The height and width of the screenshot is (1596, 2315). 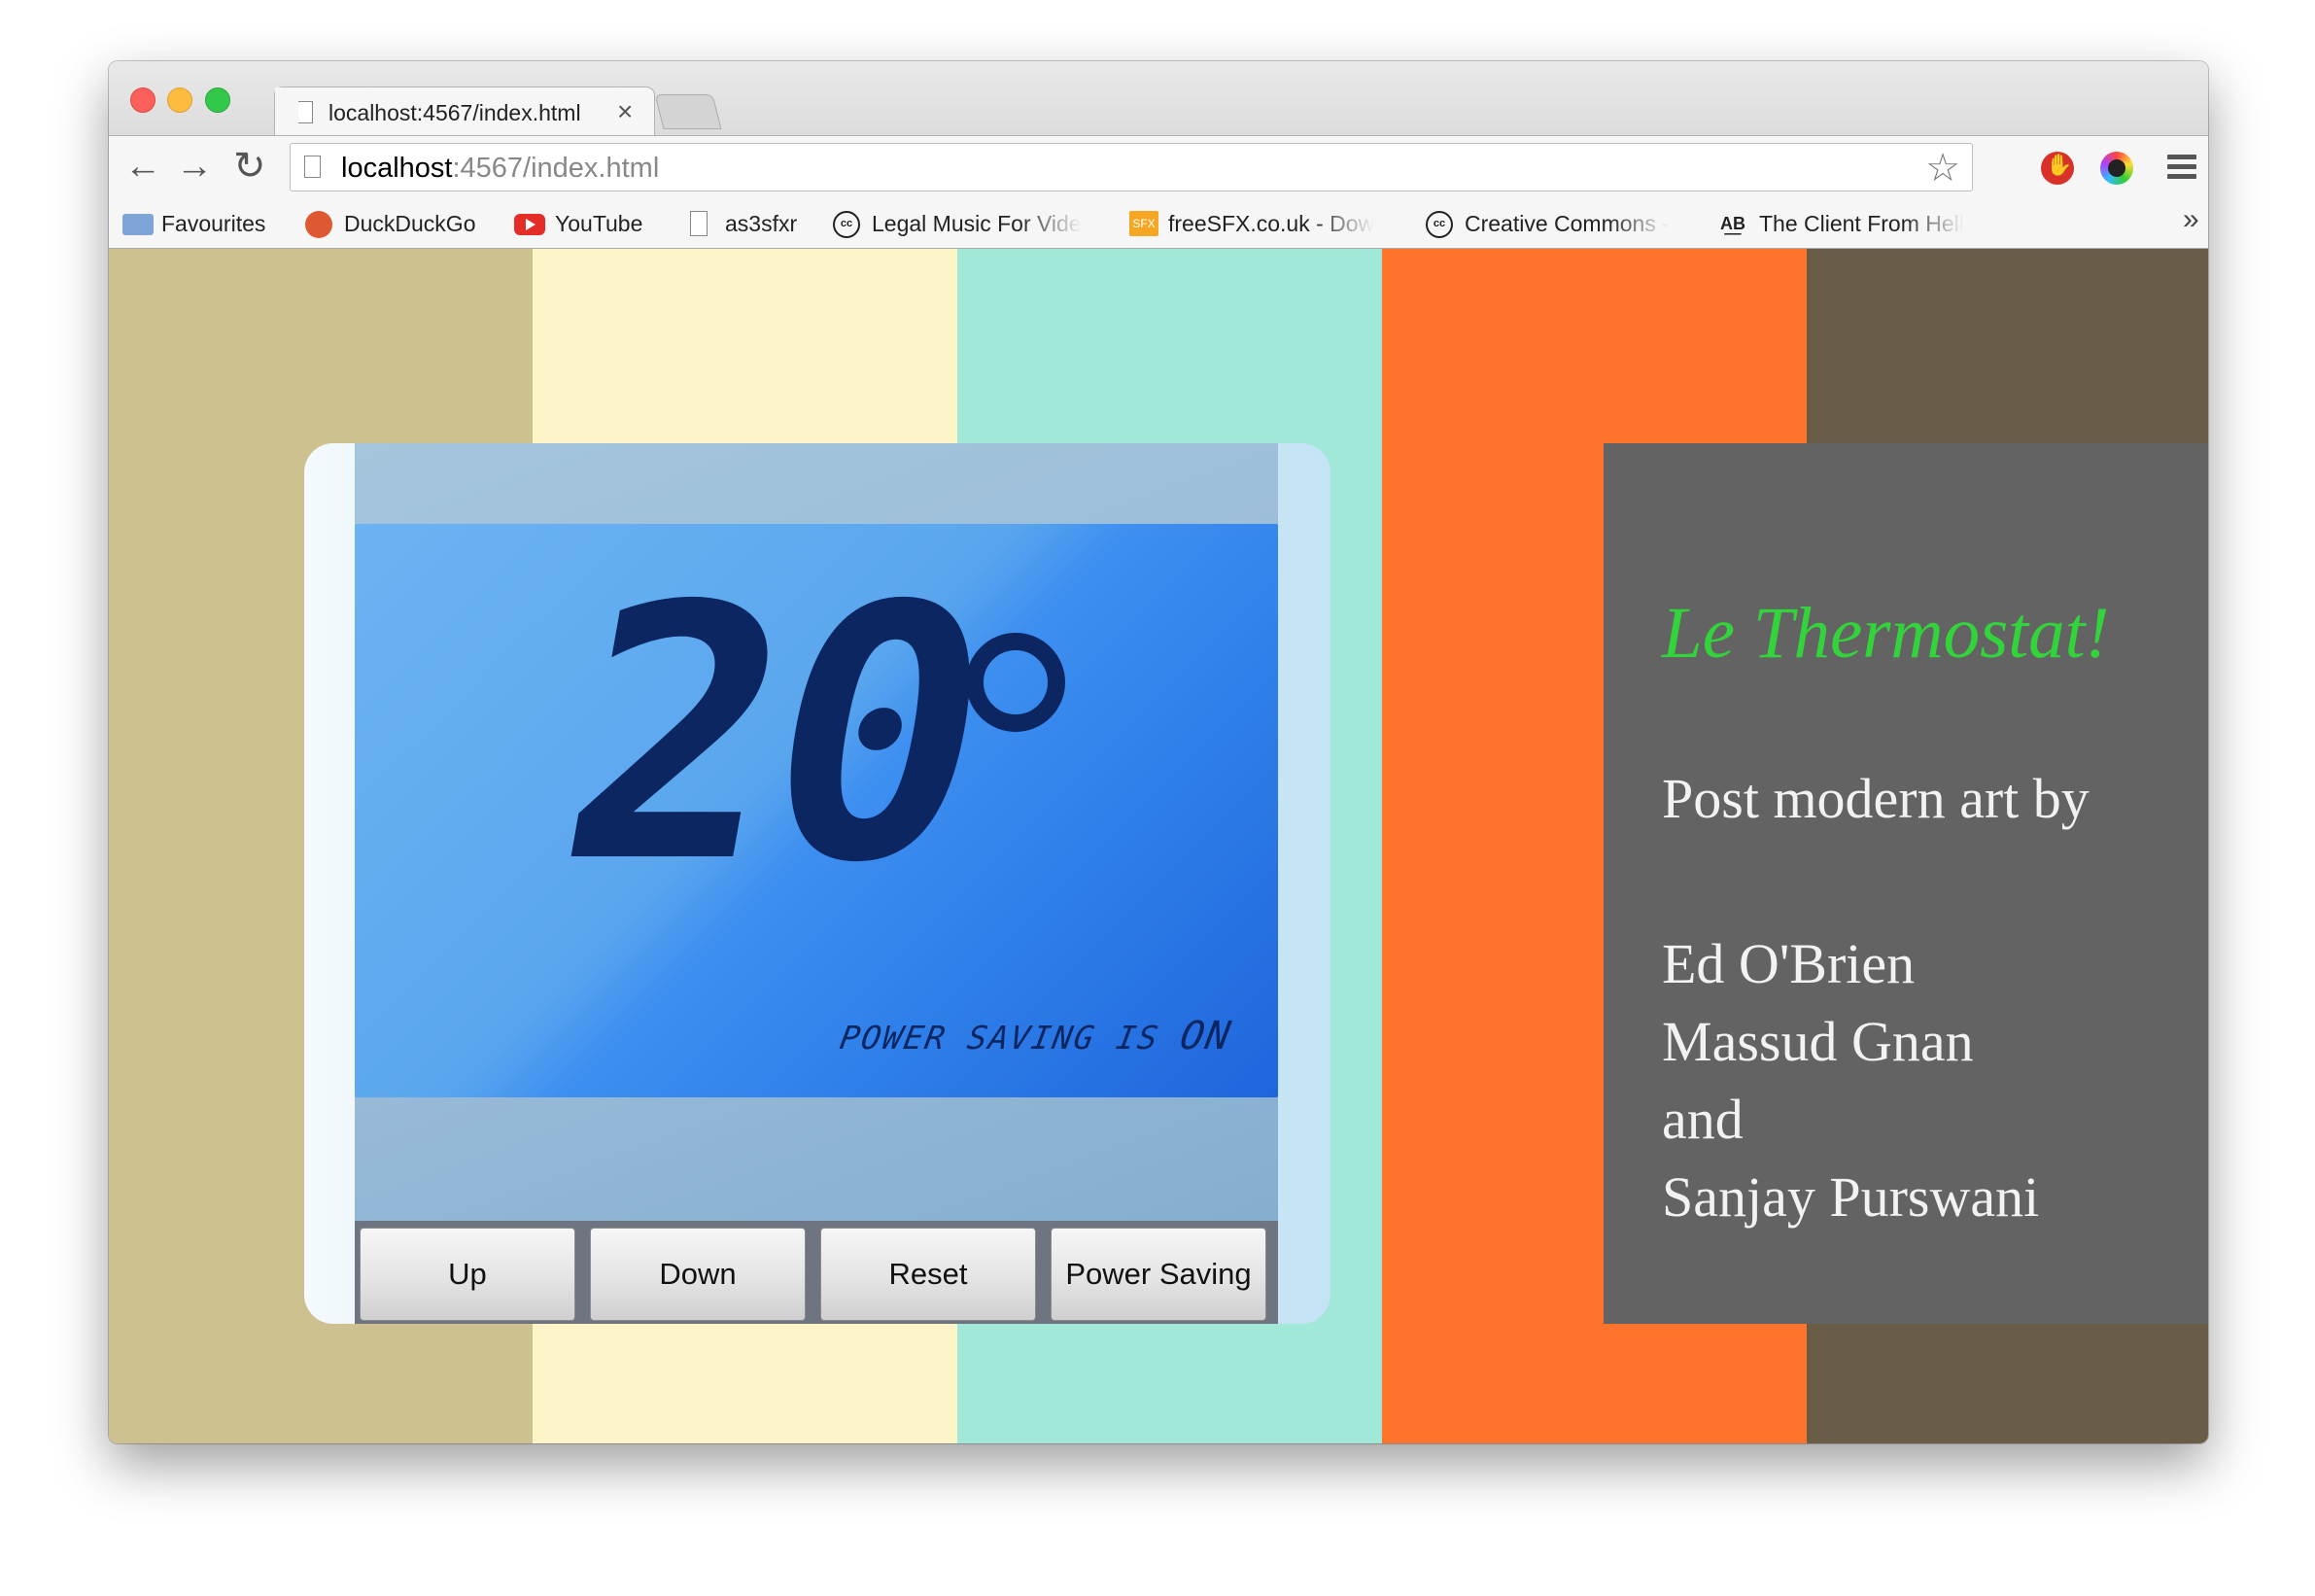 I want to click on bookmark-label: Legal Music For Vide, so click(x=977, y=223).